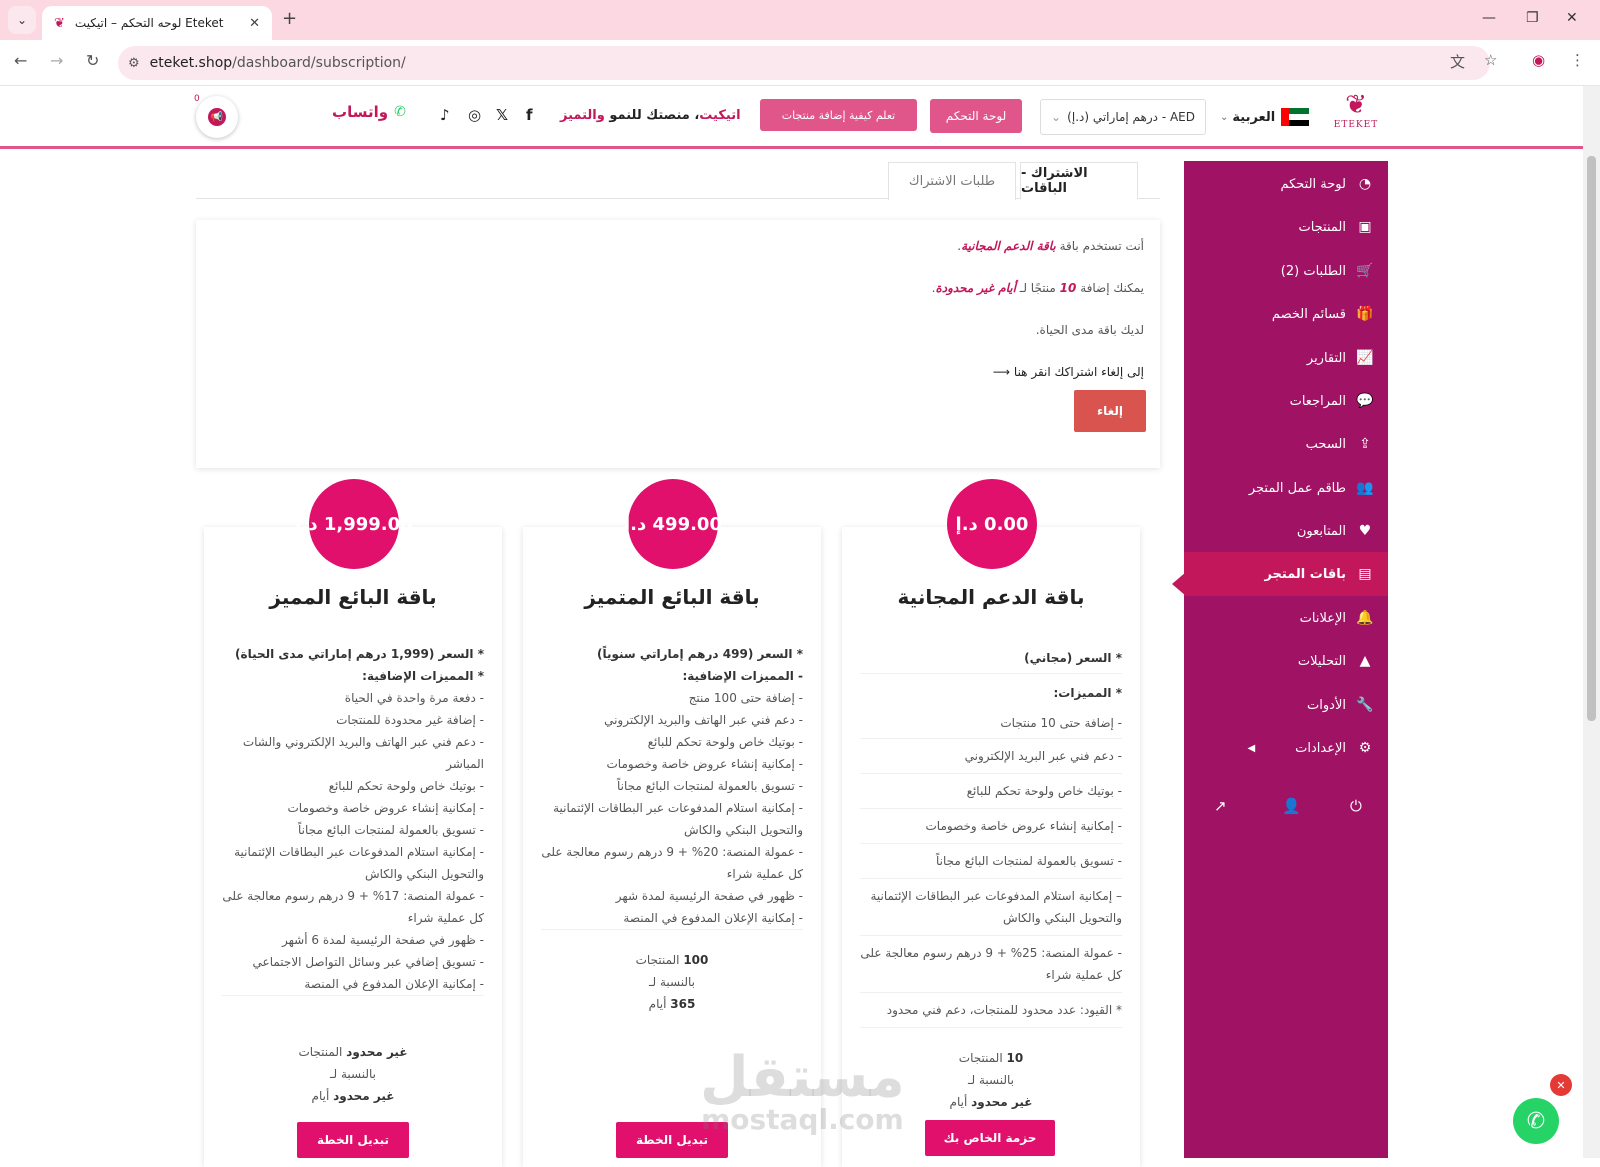  I want to click on sidebar-item-coupons: 🎁 قسائم الخصم, so click(1323, 314).